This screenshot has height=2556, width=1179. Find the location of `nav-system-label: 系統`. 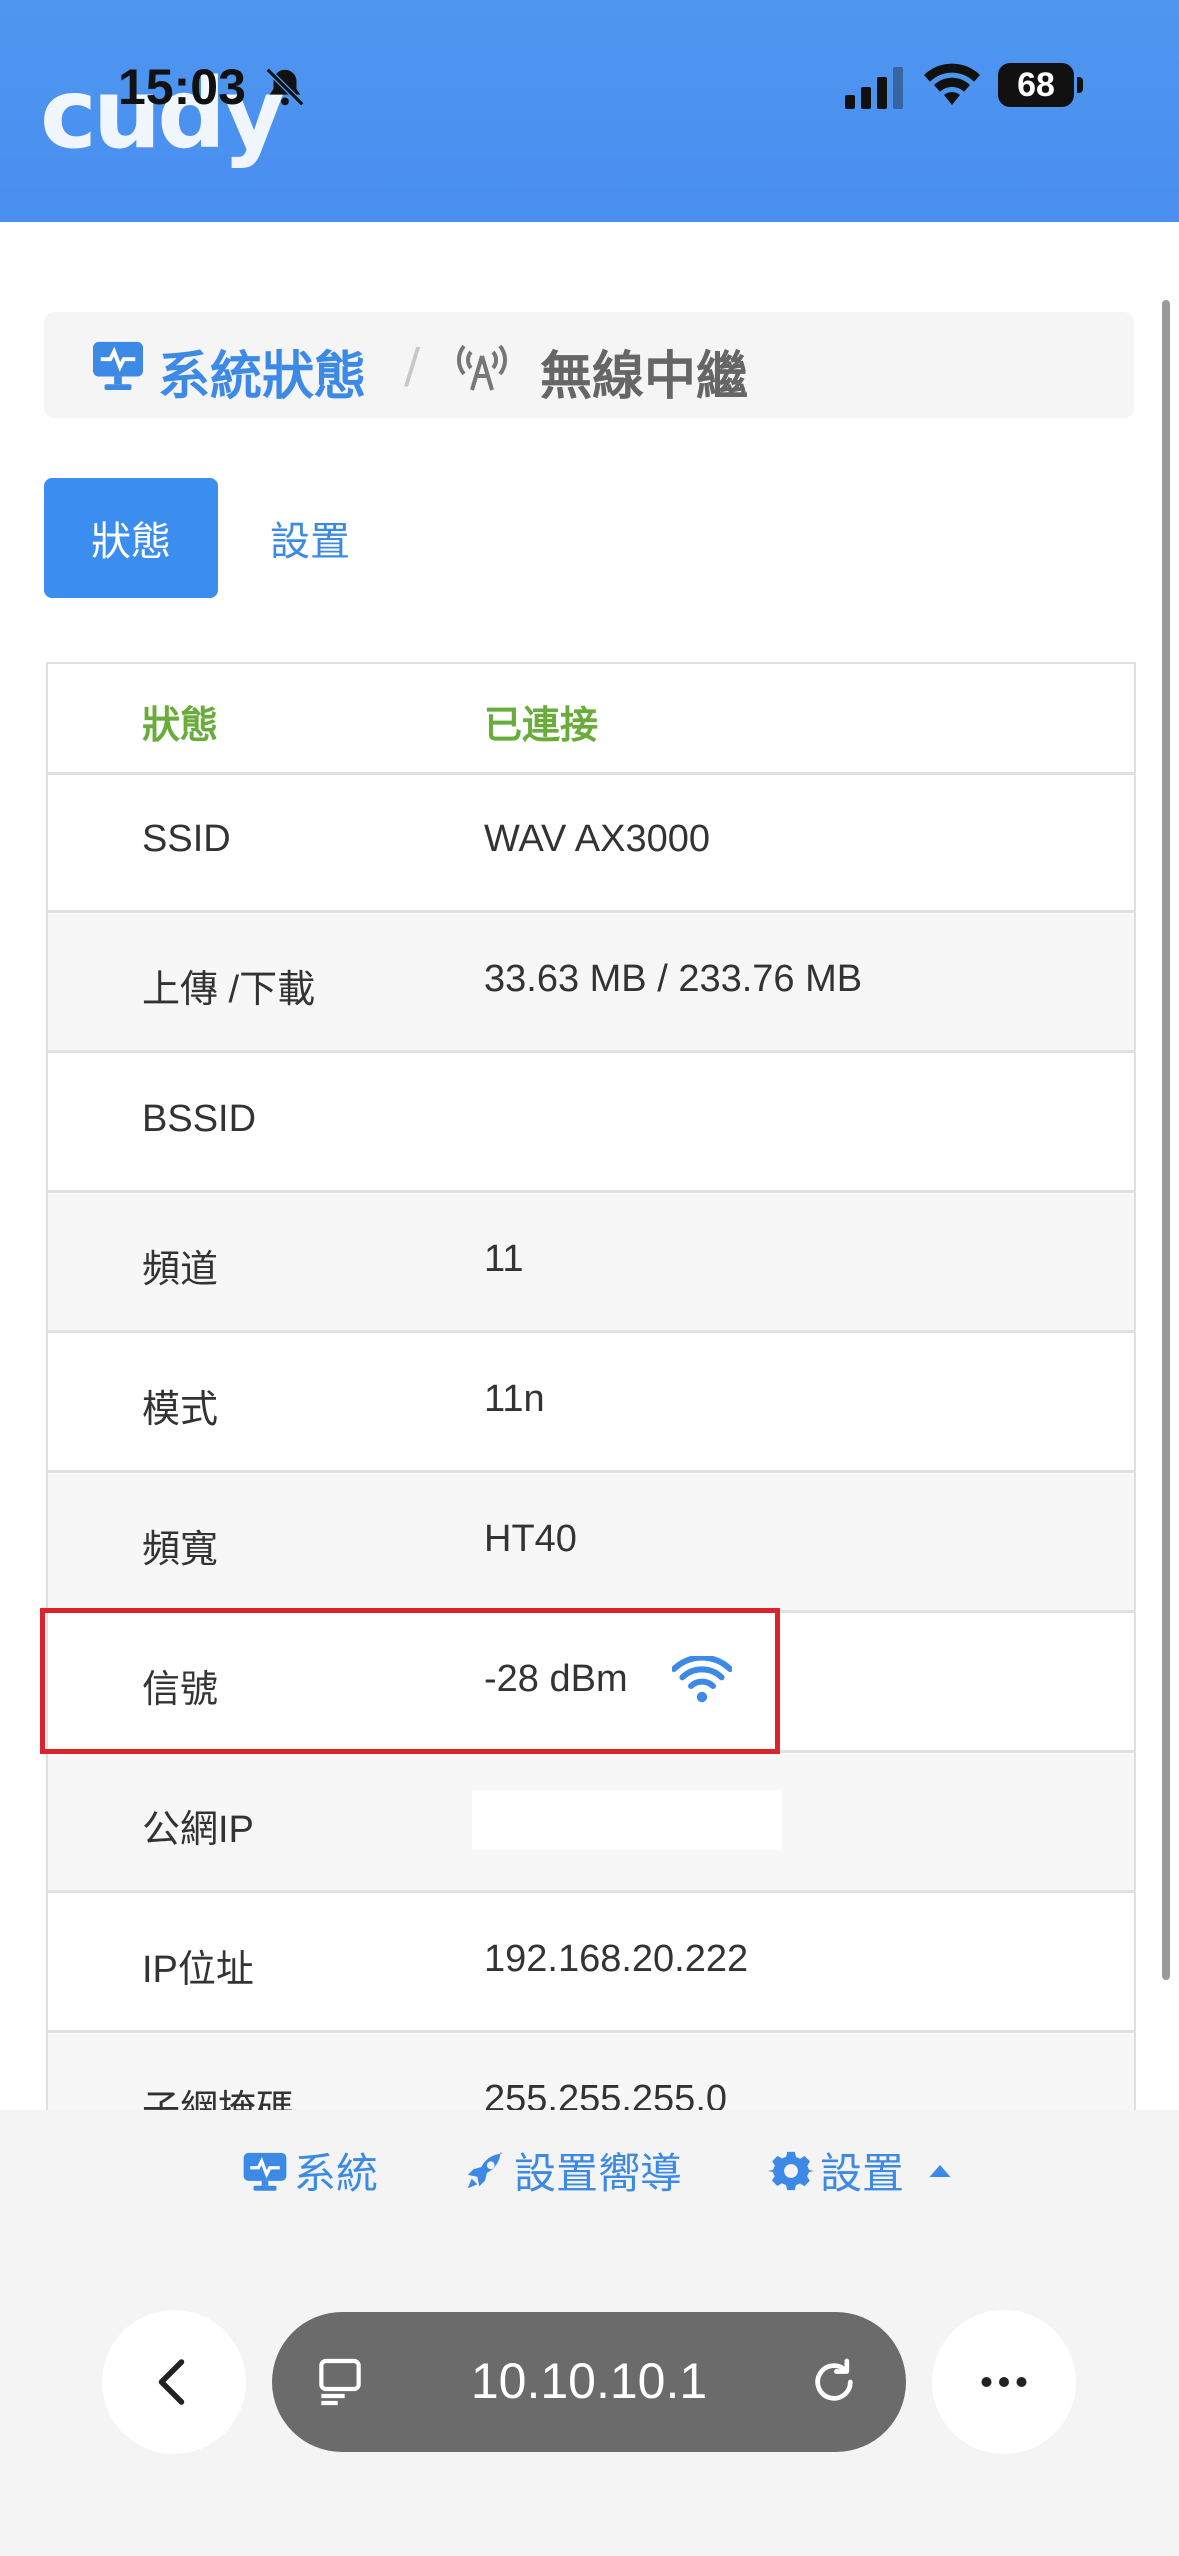

nav-system-label: 系統 is located at coordinates (336, 2173).